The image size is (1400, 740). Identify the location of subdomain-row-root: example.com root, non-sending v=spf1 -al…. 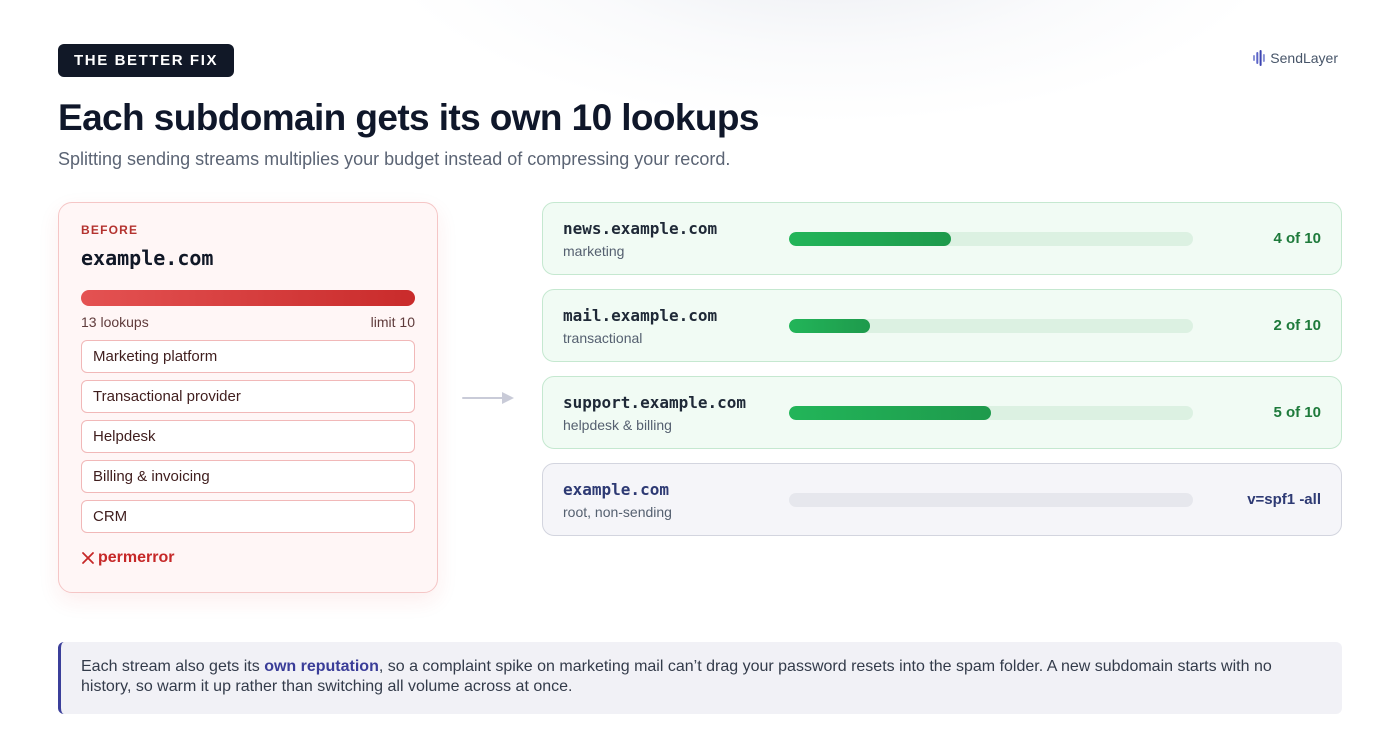
(942, 499).